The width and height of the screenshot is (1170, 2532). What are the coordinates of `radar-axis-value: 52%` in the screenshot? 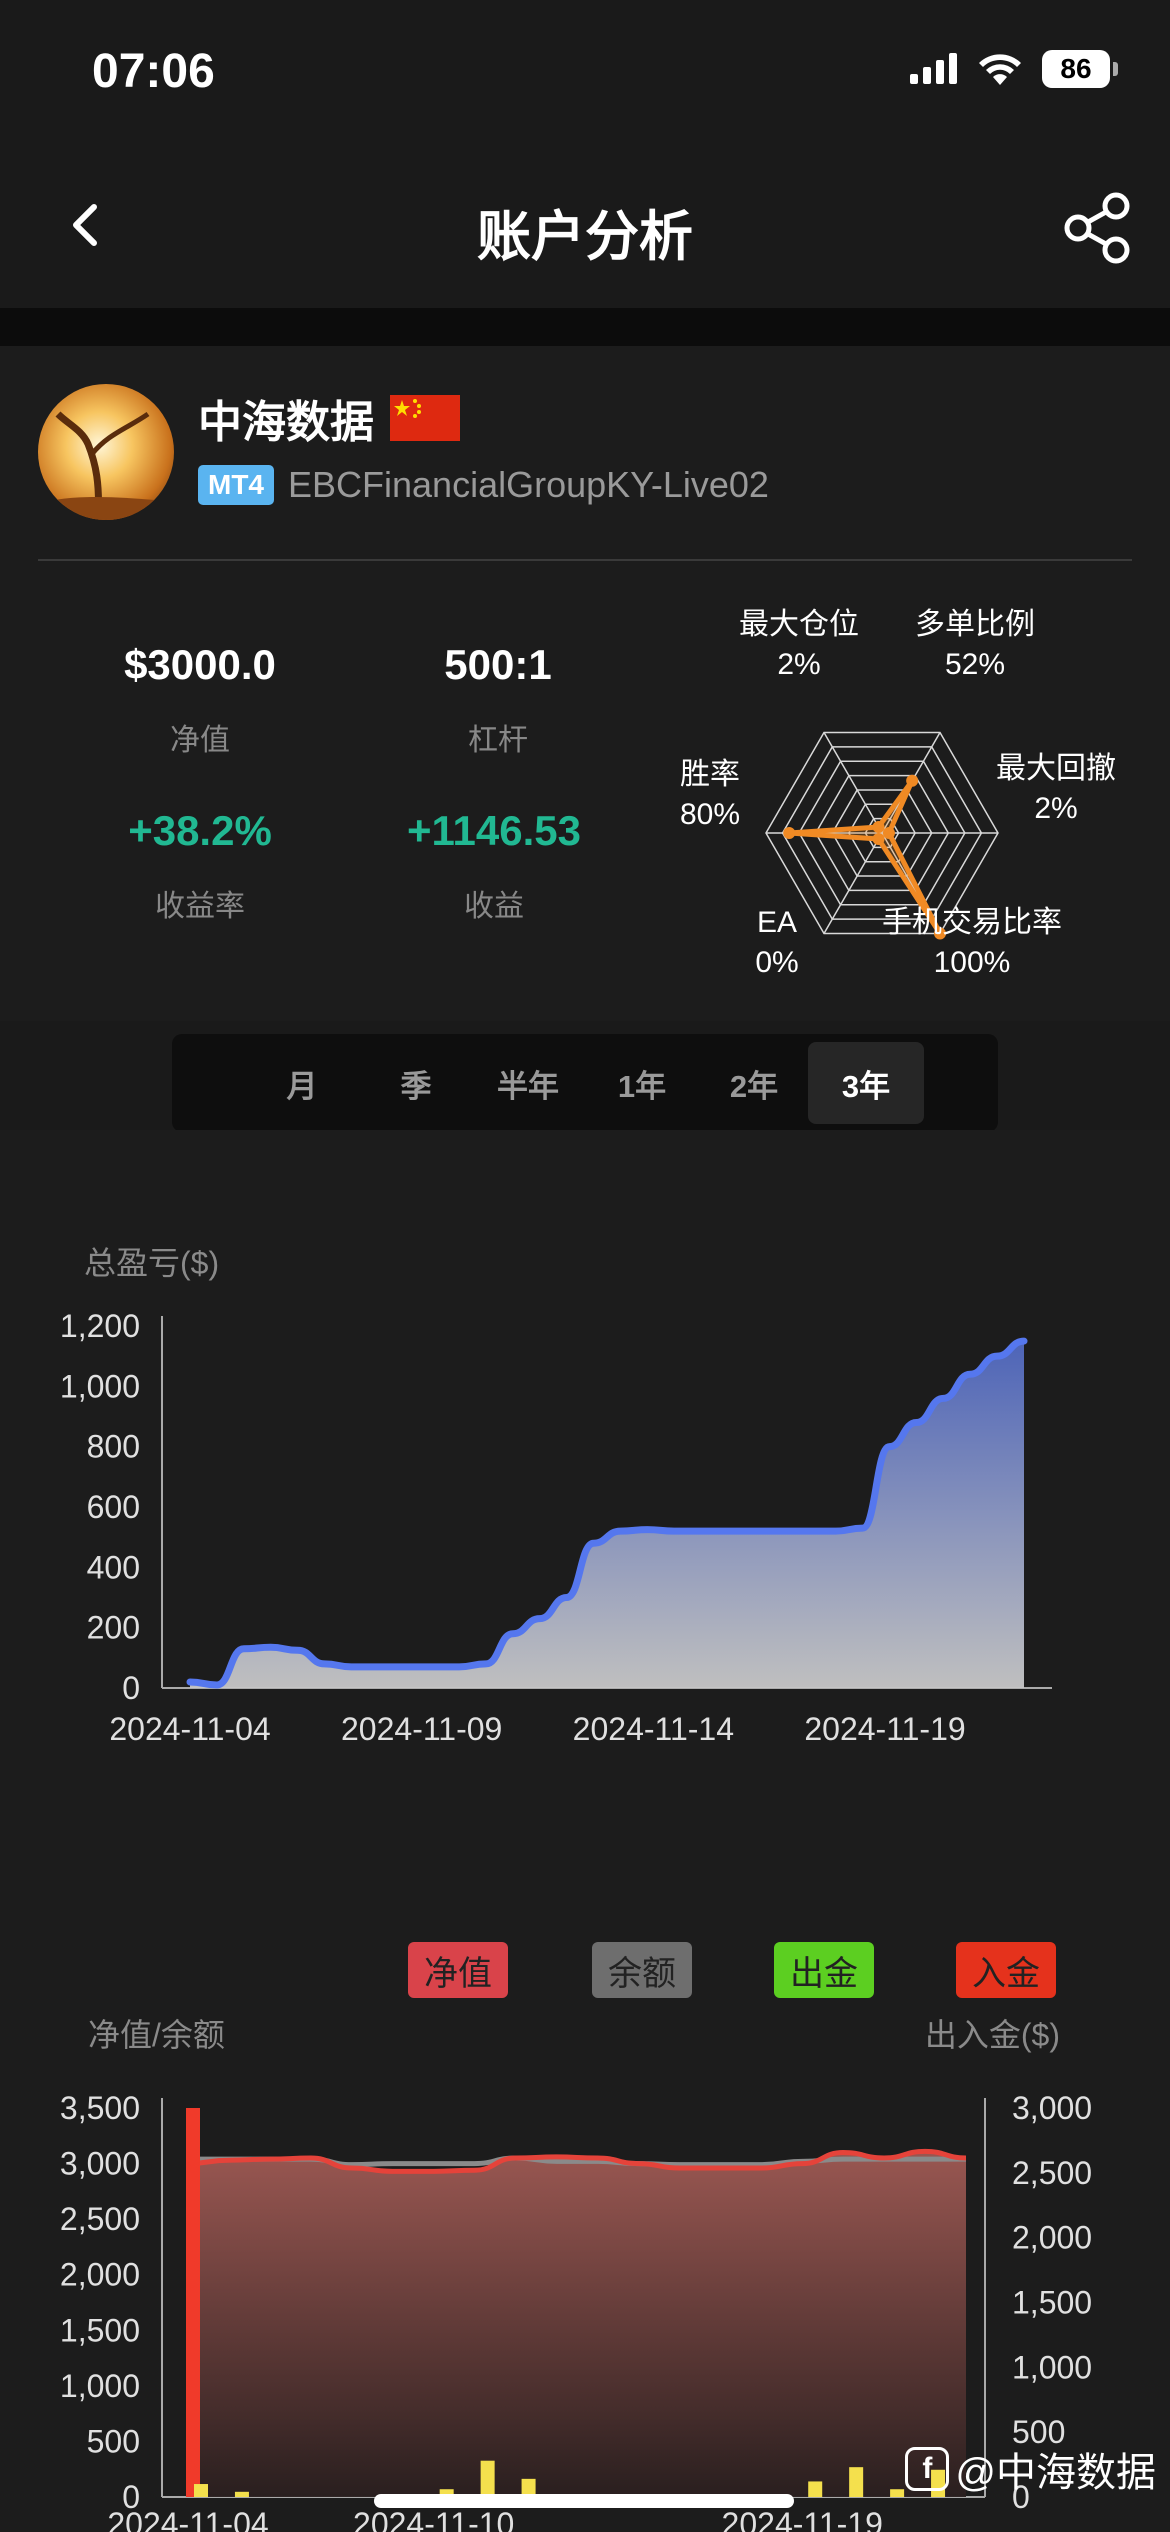 It's located at (975, 664).